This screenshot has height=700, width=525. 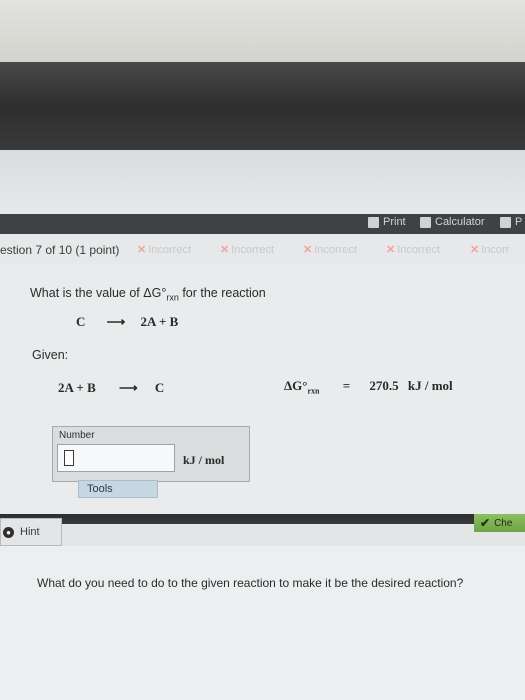 I want to click on attempt-status-4: ✕ Incorrect, so click(x=413, y=249).